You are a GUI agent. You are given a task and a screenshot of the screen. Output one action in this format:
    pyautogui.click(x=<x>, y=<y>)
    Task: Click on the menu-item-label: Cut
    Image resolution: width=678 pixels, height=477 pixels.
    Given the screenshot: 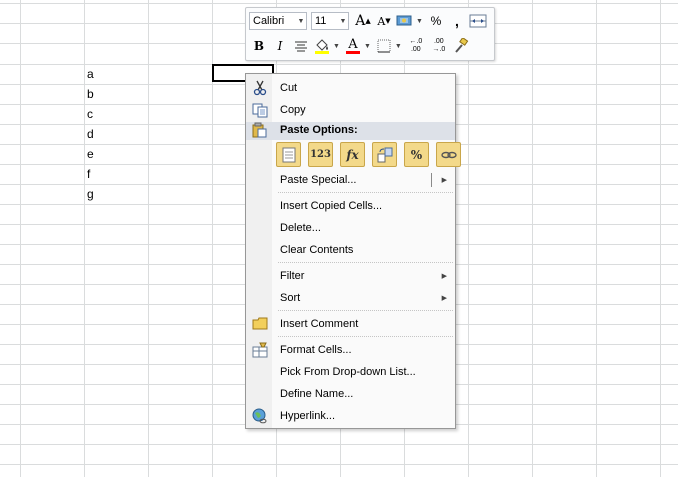 What is the action you would take?
    pyautogui.click(x=289, y=88)
    